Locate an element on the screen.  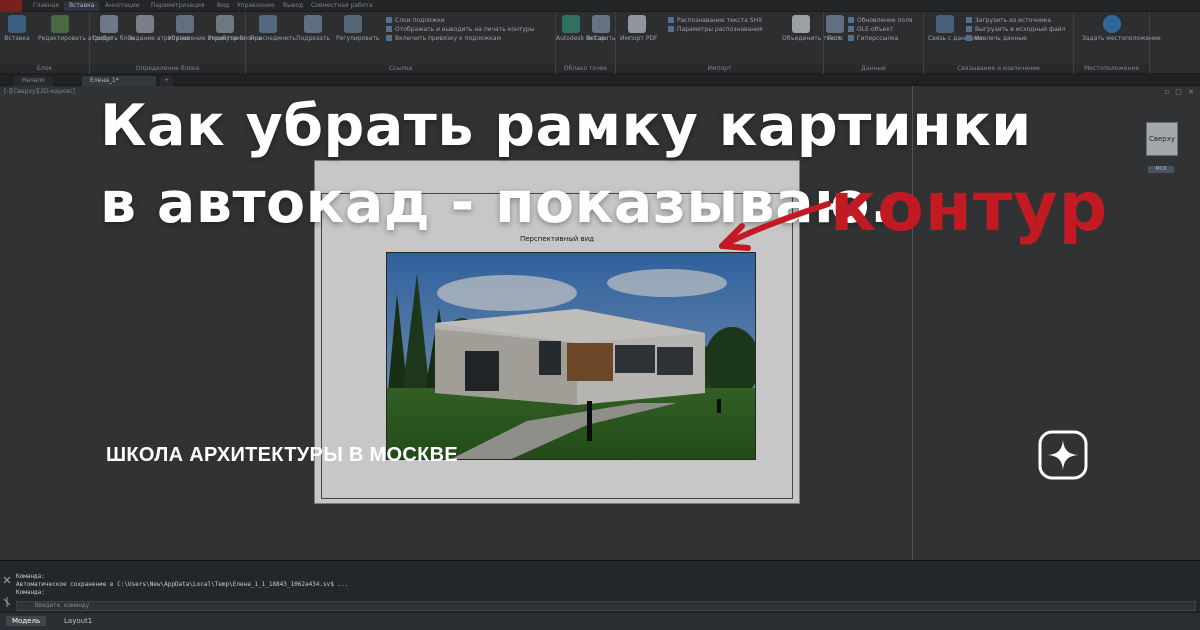
tab-drawing: Елена_1* is located at coordinates (119, 81).